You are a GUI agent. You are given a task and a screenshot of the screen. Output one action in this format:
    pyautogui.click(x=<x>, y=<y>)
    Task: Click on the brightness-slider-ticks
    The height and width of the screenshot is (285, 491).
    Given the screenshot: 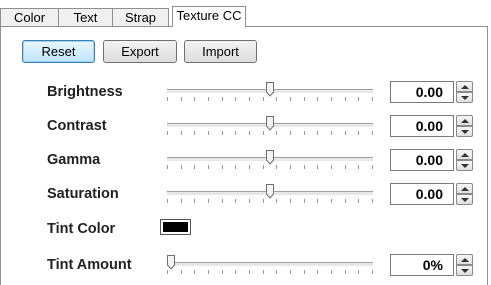 What is the action you would take?
    pyautogui.click(x=270, y=99)
    